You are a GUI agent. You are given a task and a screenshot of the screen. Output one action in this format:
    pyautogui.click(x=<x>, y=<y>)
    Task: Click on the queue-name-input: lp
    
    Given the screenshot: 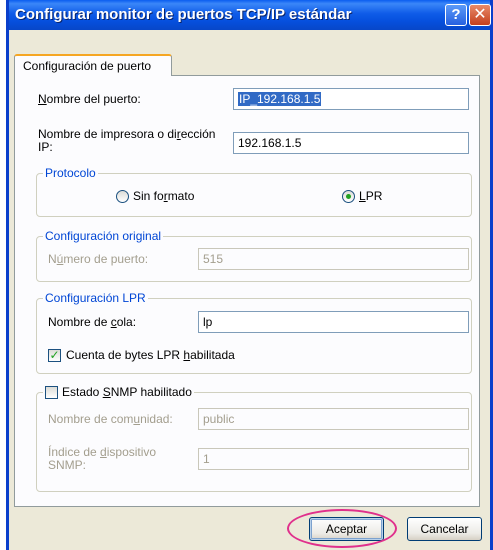 What is the action you would take?
    pyautogui.click(x=333, y=322)
    